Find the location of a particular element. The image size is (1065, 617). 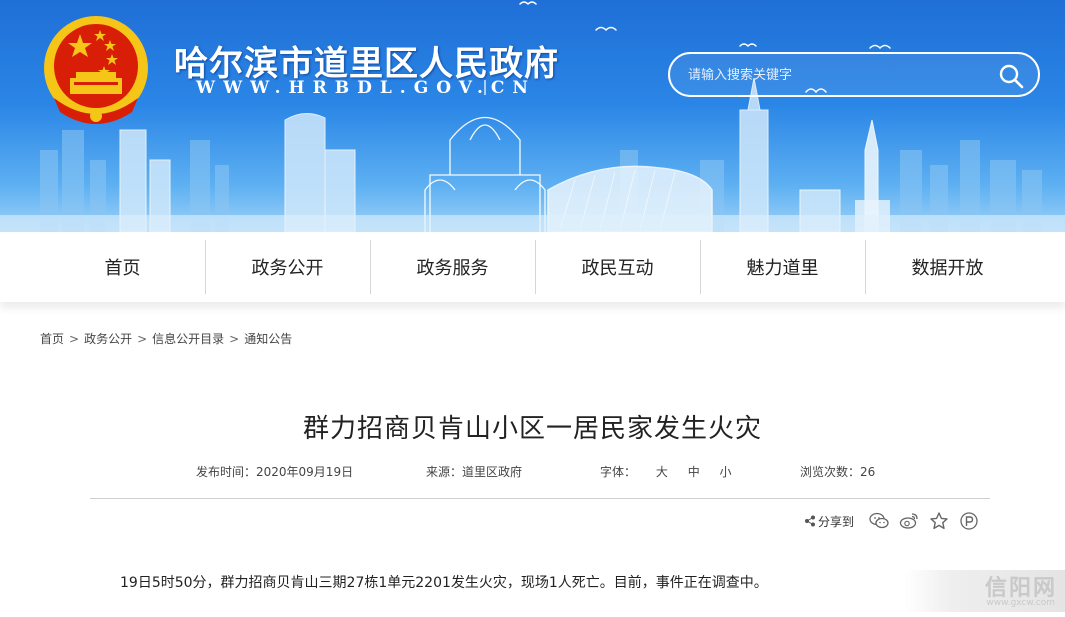

share-icon is located at coordinates (810, 521).